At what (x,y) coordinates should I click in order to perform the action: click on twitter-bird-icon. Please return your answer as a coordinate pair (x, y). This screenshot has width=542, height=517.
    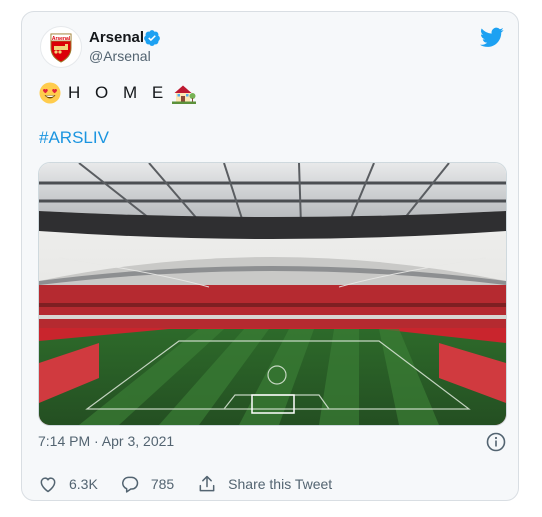
    Looking at the image, I should click on (492, 37).